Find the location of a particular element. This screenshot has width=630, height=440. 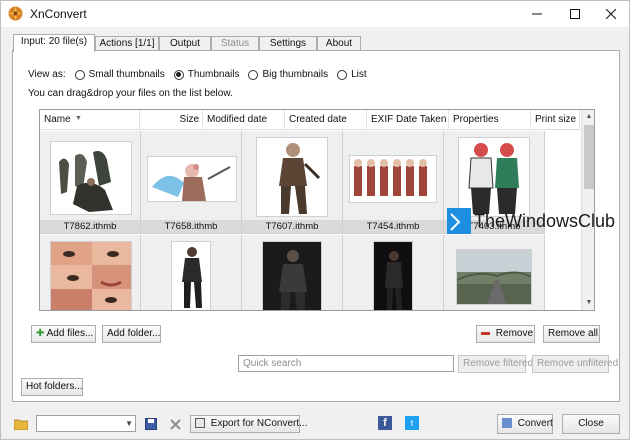

column-modified-date: Modified date is located at coordinates (244, 120).